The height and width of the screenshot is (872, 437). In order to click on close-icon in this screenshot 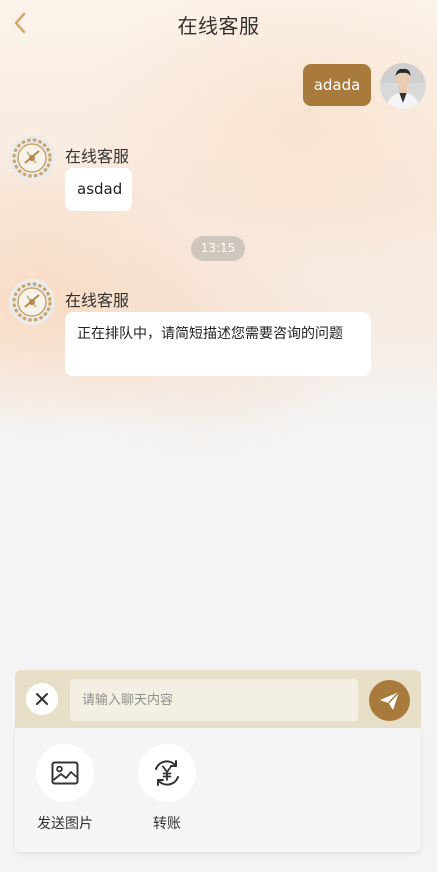, I will do `click(42, 699)`.